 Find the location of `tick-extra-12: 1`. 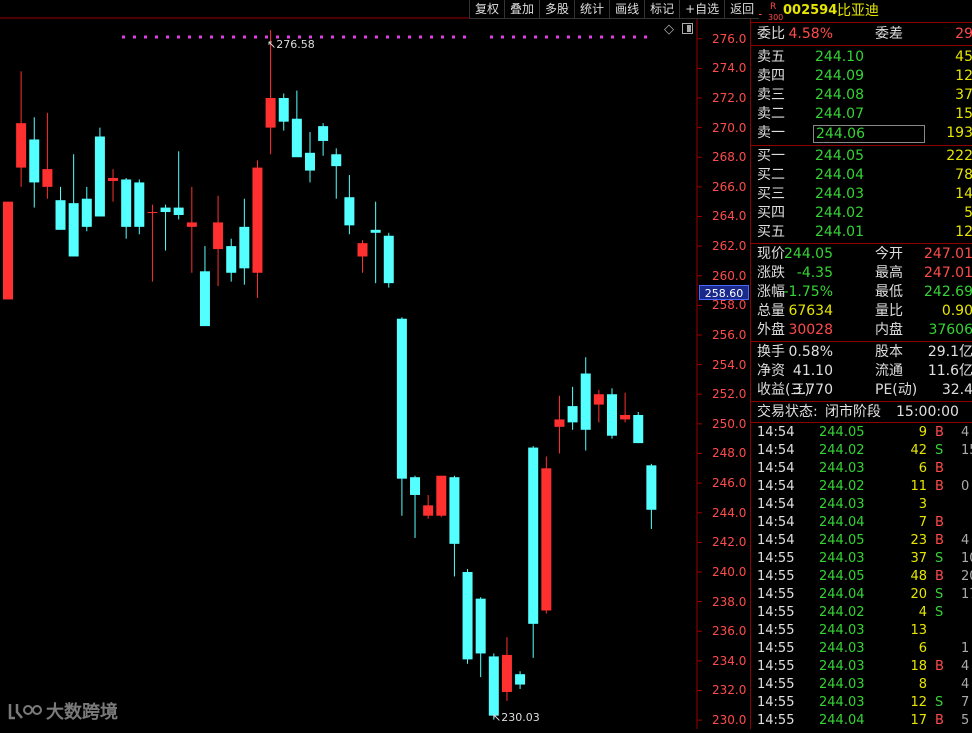

tick-extra-12: 1 is located at coordinates (965, 648).